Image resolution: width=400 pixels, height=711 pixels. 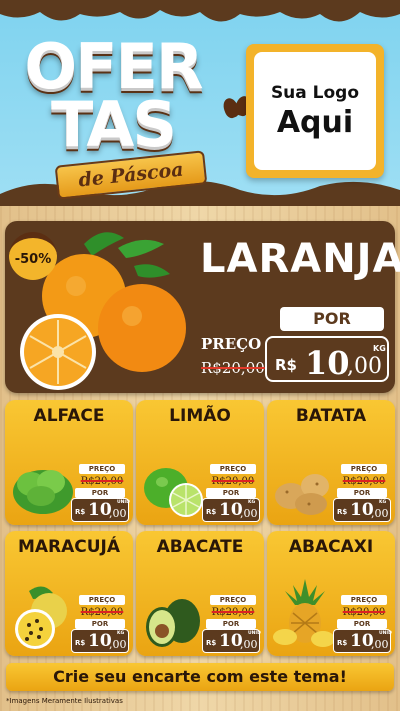 What do you see at coordinates (200, 593) in the screenshot?
I see `product-card-abacate: ABACATE PREÇO R$20,00 POR R$ 10 ,00 UNID` at bounding box center [200, 593].